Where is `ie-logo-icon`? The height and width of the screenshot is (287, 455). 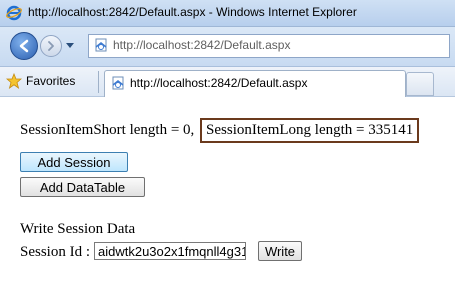 ie-logo-icon is located at coordinates (14, 13).